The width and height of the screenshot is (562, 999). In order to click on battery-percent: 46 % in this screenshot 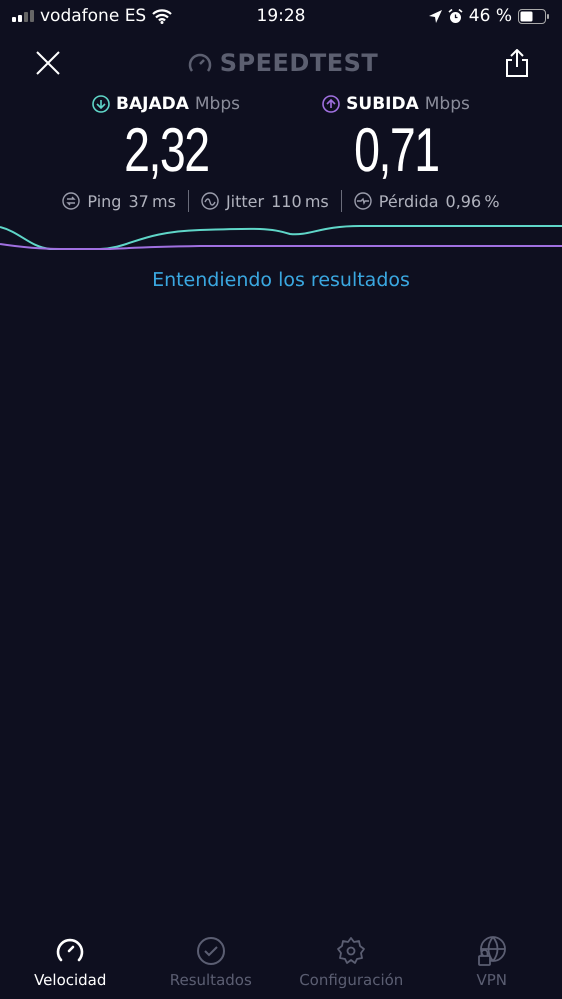, I will do `click(490, 16)`.